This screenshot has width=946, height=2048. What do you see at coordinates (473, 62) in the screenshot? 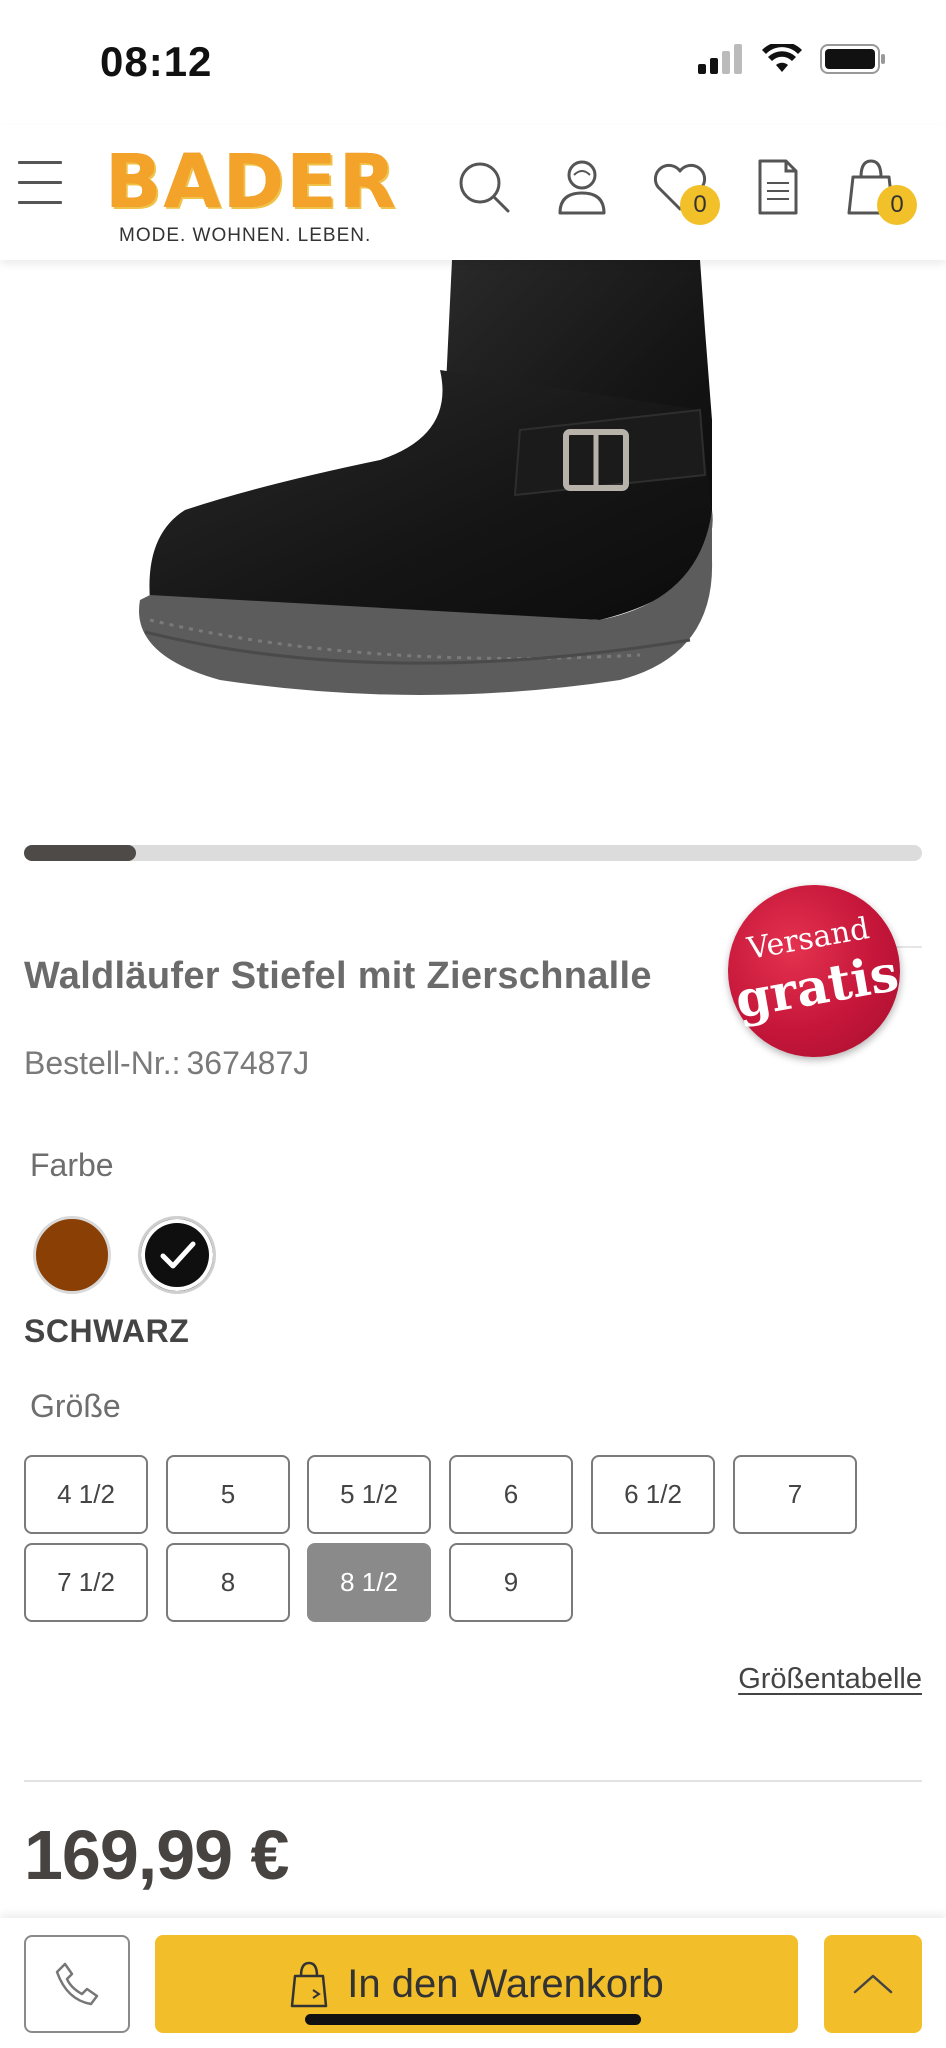
I see `status-bar: 08:12` at bounding box center [473, 62].